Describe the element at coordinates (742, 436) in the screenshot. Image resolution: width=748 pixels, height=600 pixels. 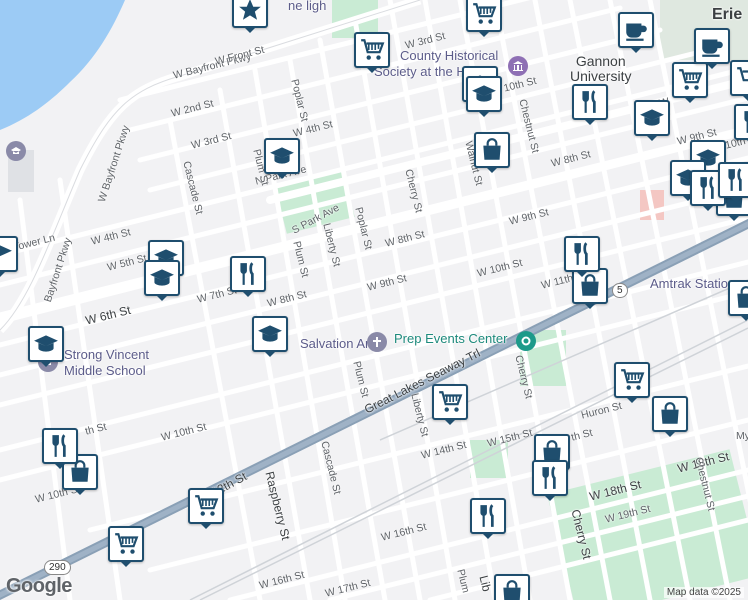
I see `street-my-partial: My` at that location.